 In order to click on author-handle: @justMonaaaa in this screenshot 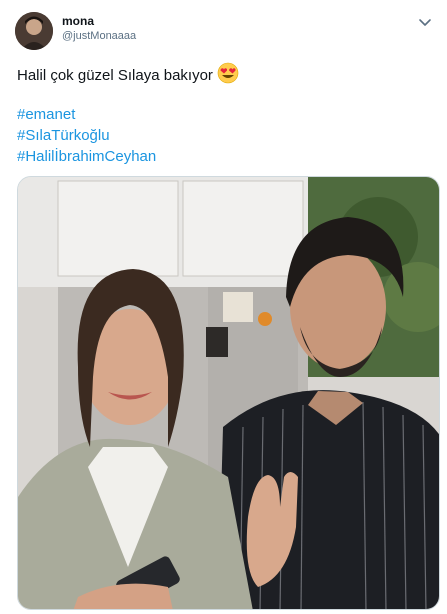, I will do `click(99, 36)`.